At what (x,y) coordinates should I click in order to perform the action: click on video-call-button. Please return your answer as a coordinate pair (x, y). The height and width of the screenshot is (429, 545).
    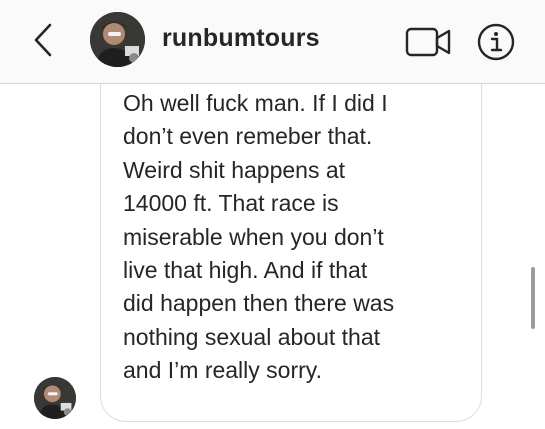
    Looking at the image, I should click on (429, 42).